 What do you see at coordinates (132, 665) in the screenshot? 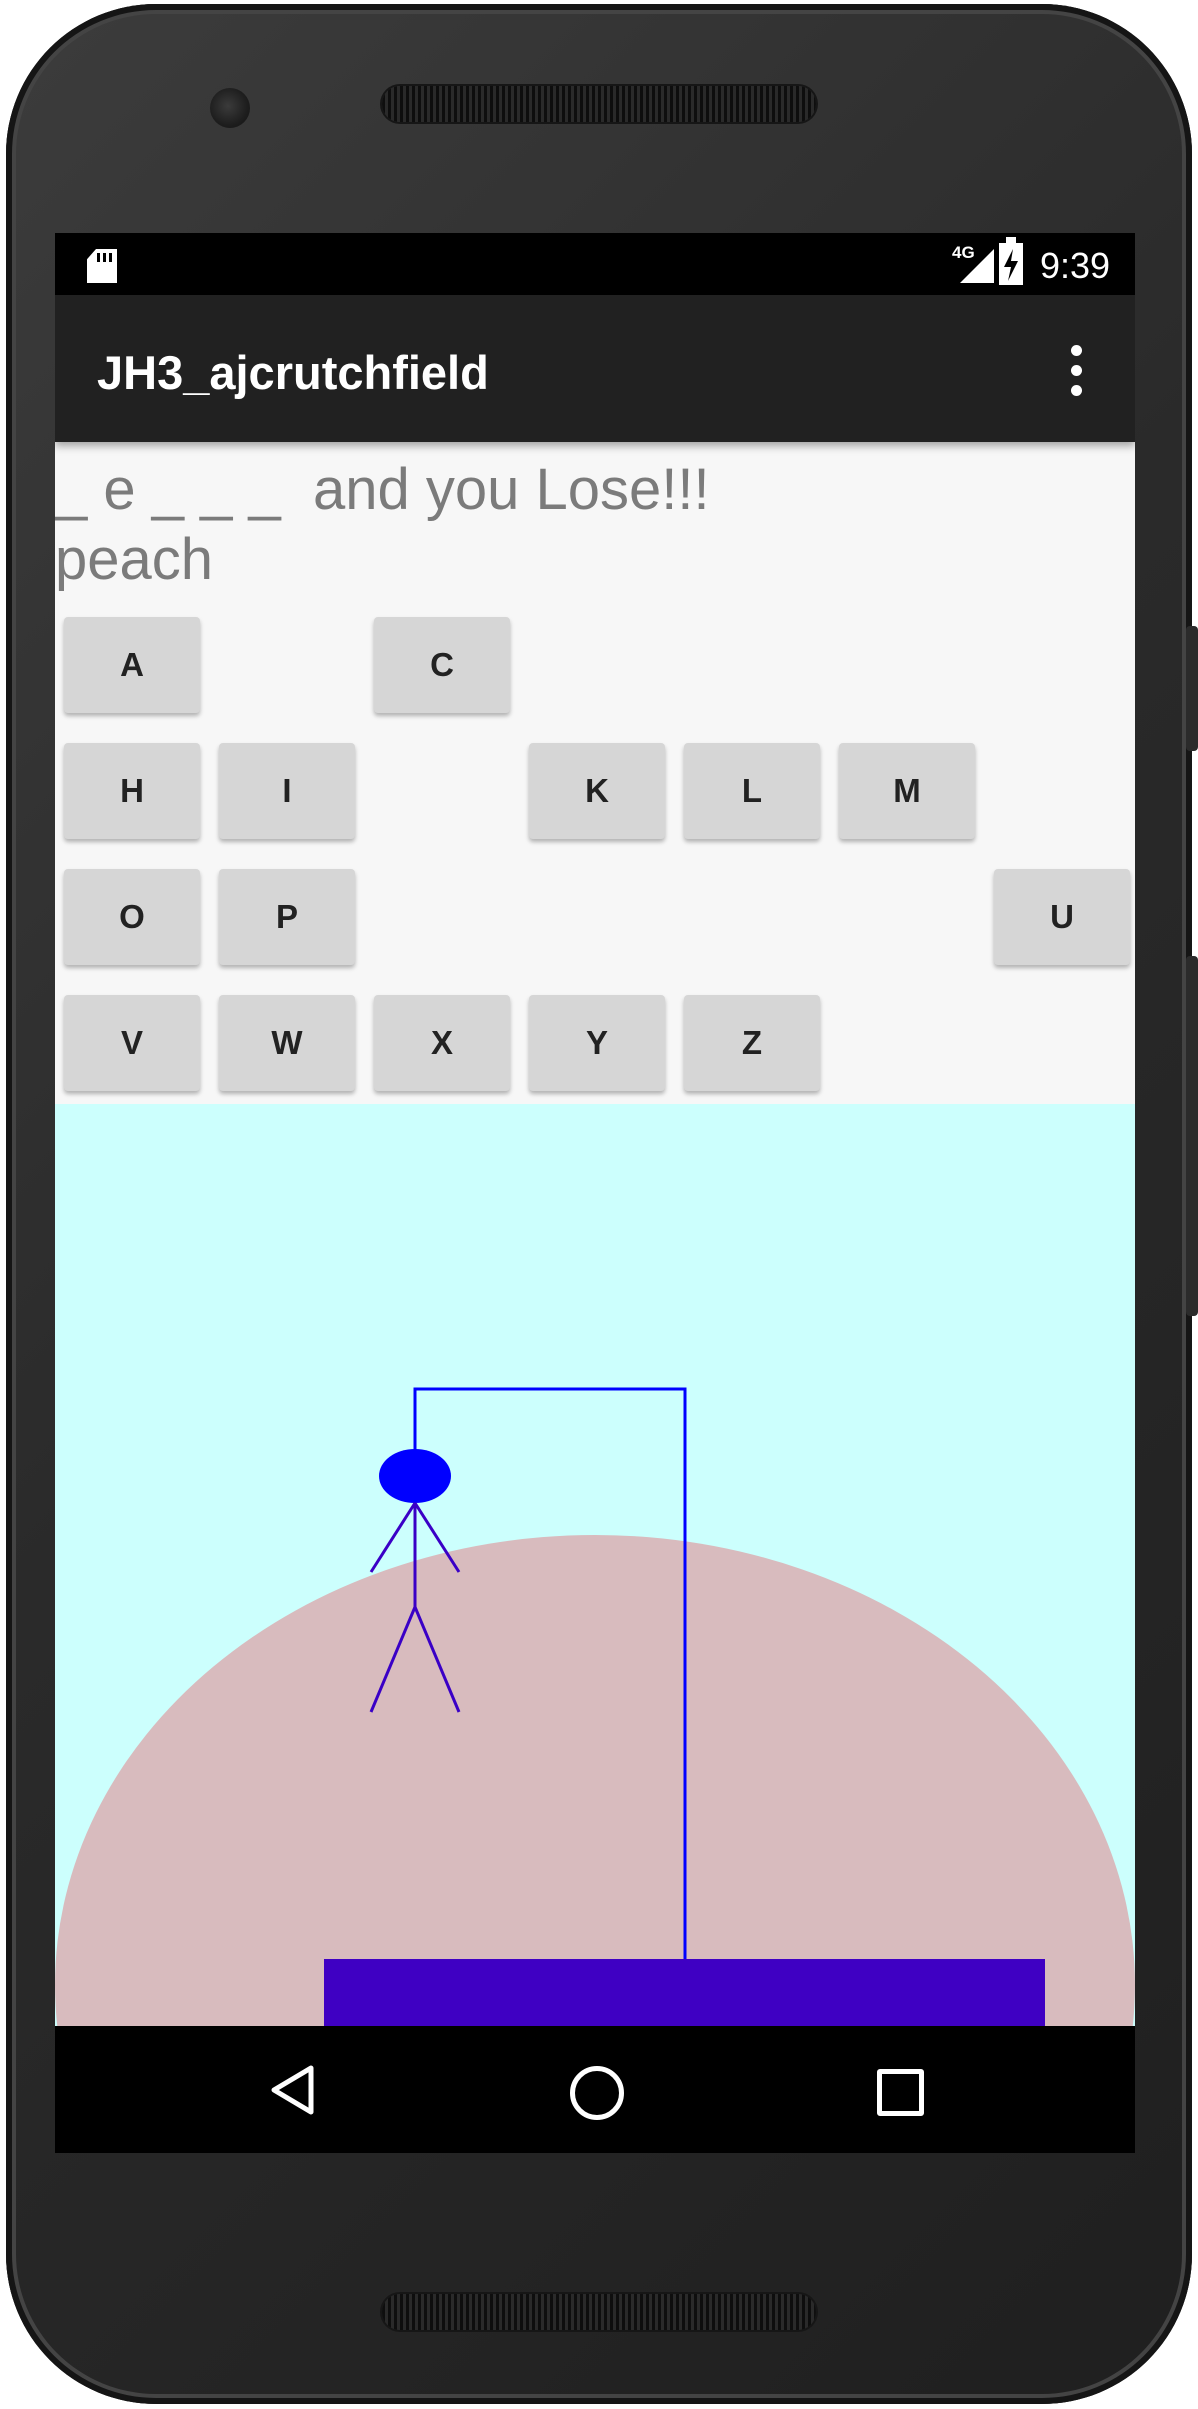
I see `letter-key-a: A` at bounding box center [132, 665].